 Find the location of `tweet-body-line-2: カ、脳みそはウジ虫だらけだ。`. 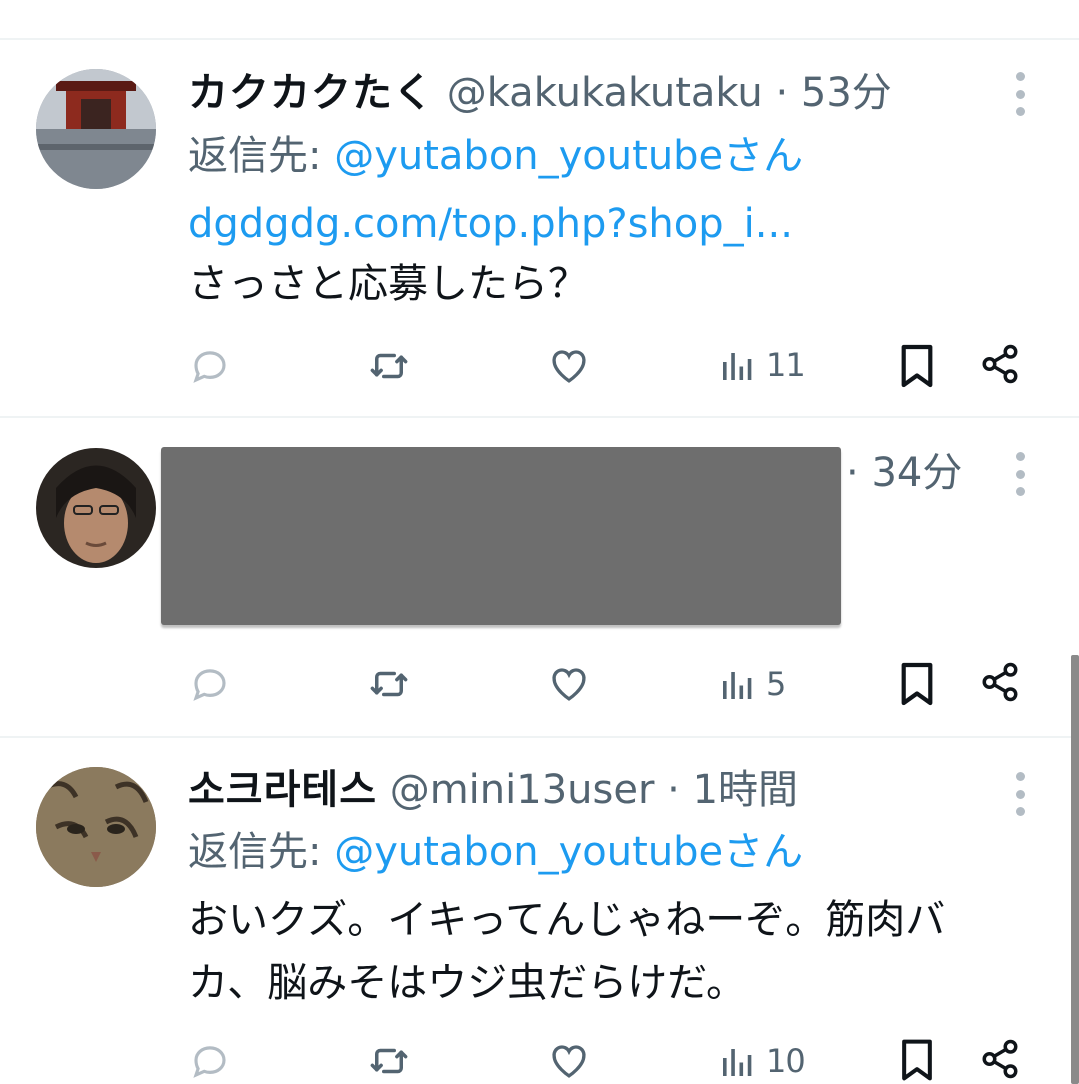

tweet-body-line-2: カ、脳みそはウジ虫だらけだ。 is located at coordinates (467, 983).